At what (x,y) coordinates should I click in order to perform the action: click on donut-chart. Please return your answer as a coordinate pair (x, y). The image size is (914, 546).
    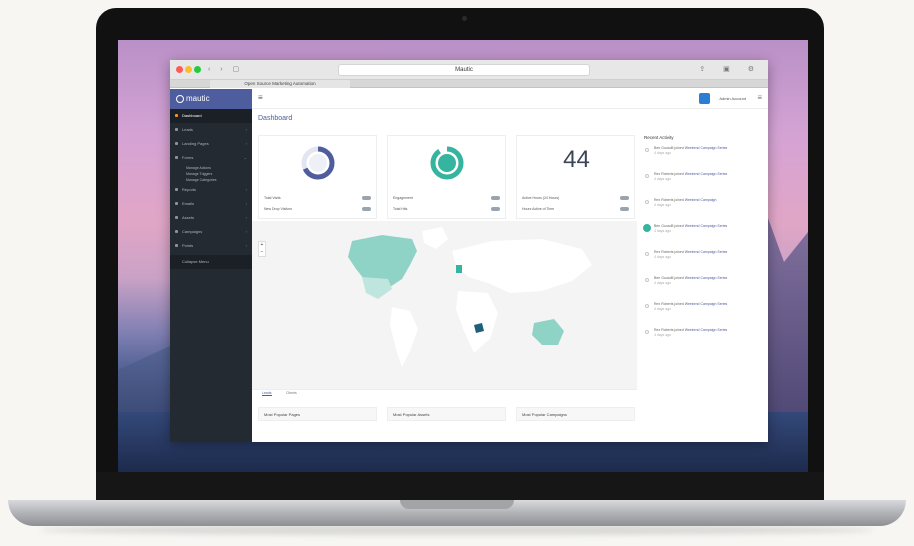
    Looking at the image, I should click on (318, 163).